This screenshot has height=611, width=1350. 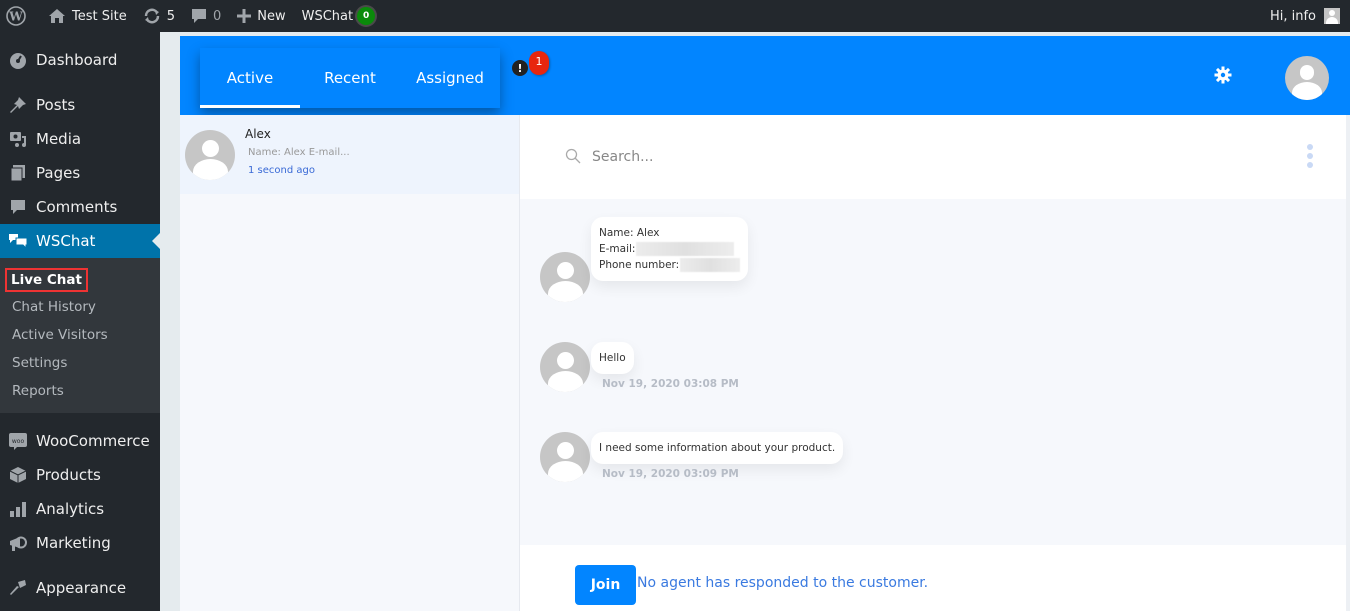 I want to click on pages-icon, so click(x=18, y=173).